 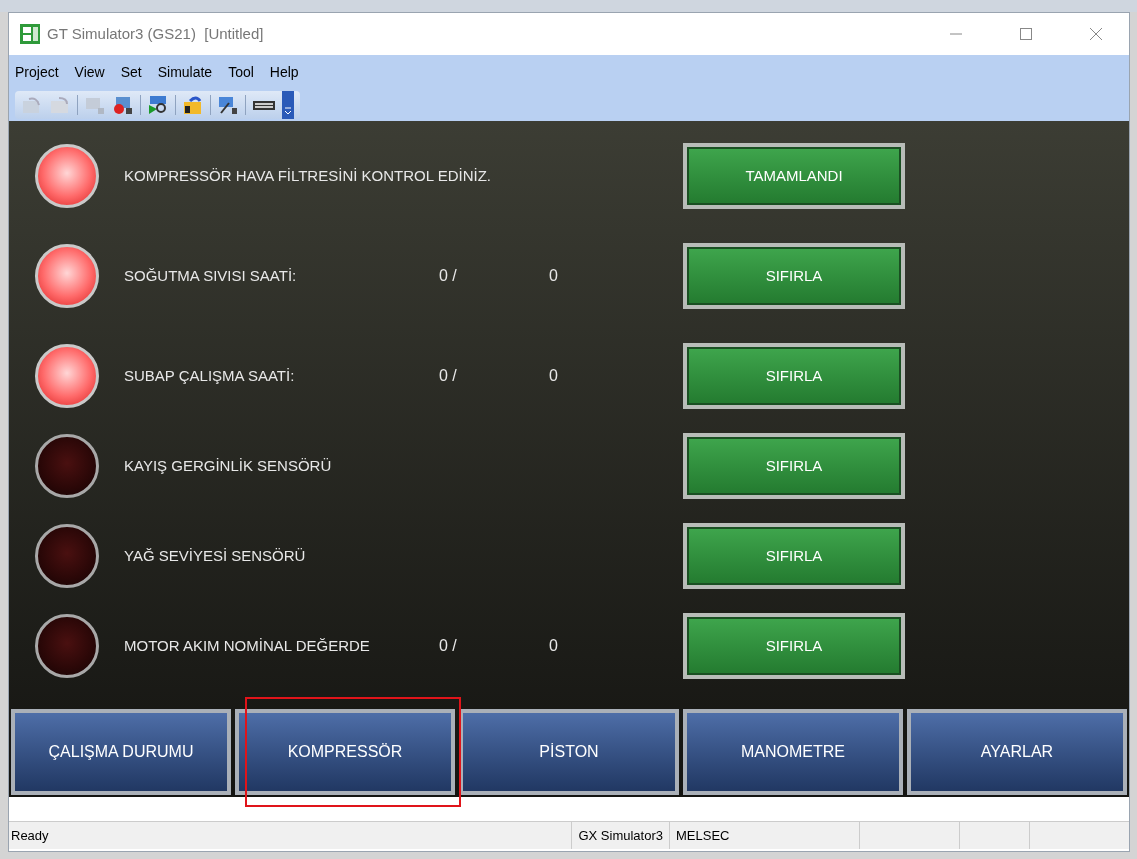 What do you see at coordinates (60, 105) in the screenshot?
I see `folder-icon` at bounding box center [60, 105].